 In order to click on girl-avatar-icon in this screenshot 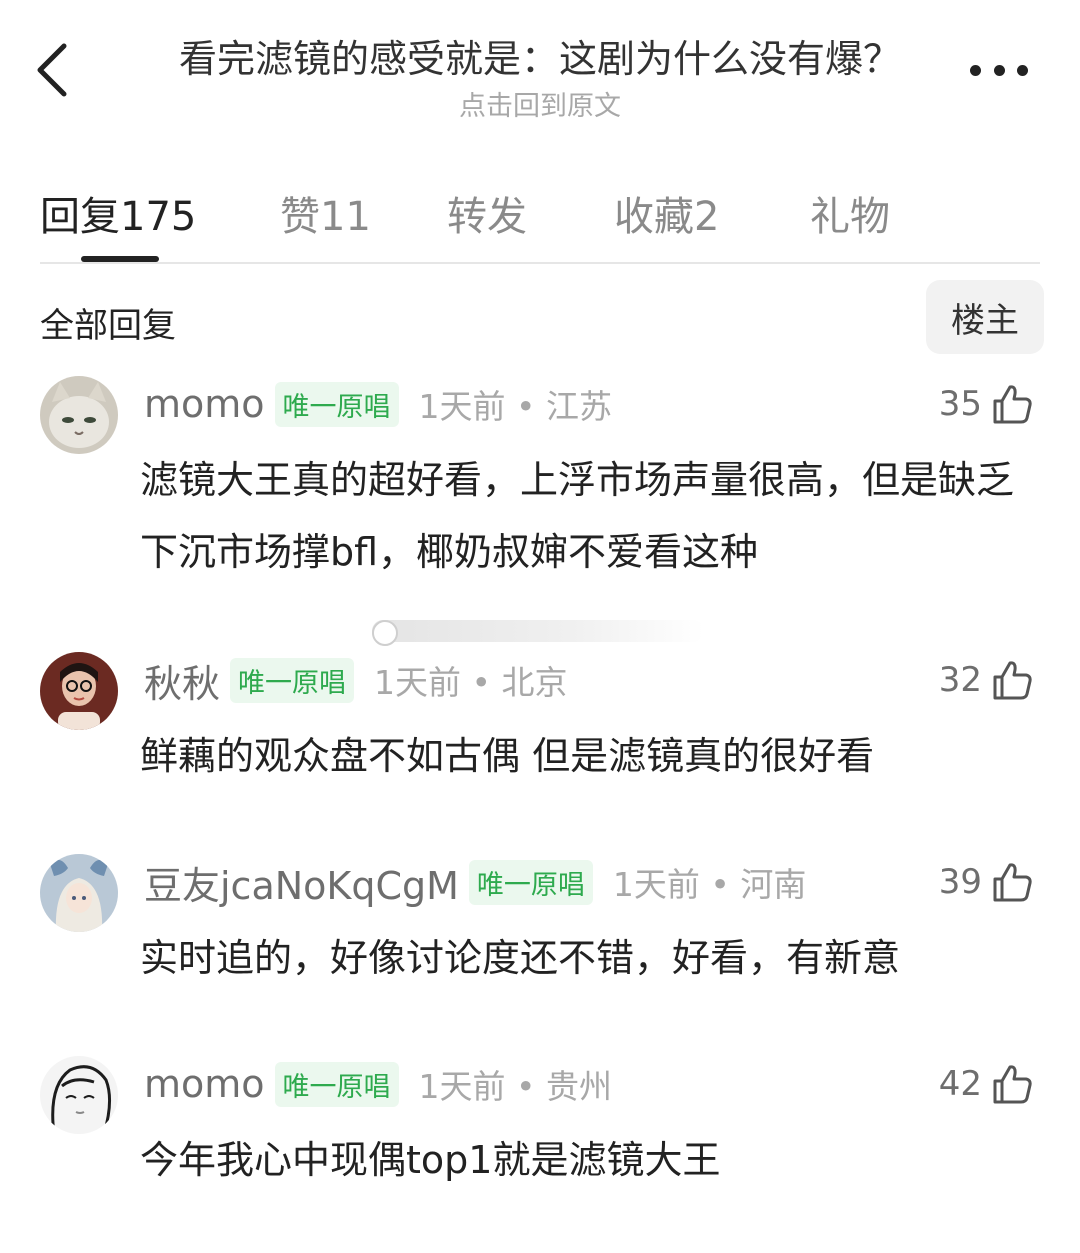, I will do `click(79, 691)`.